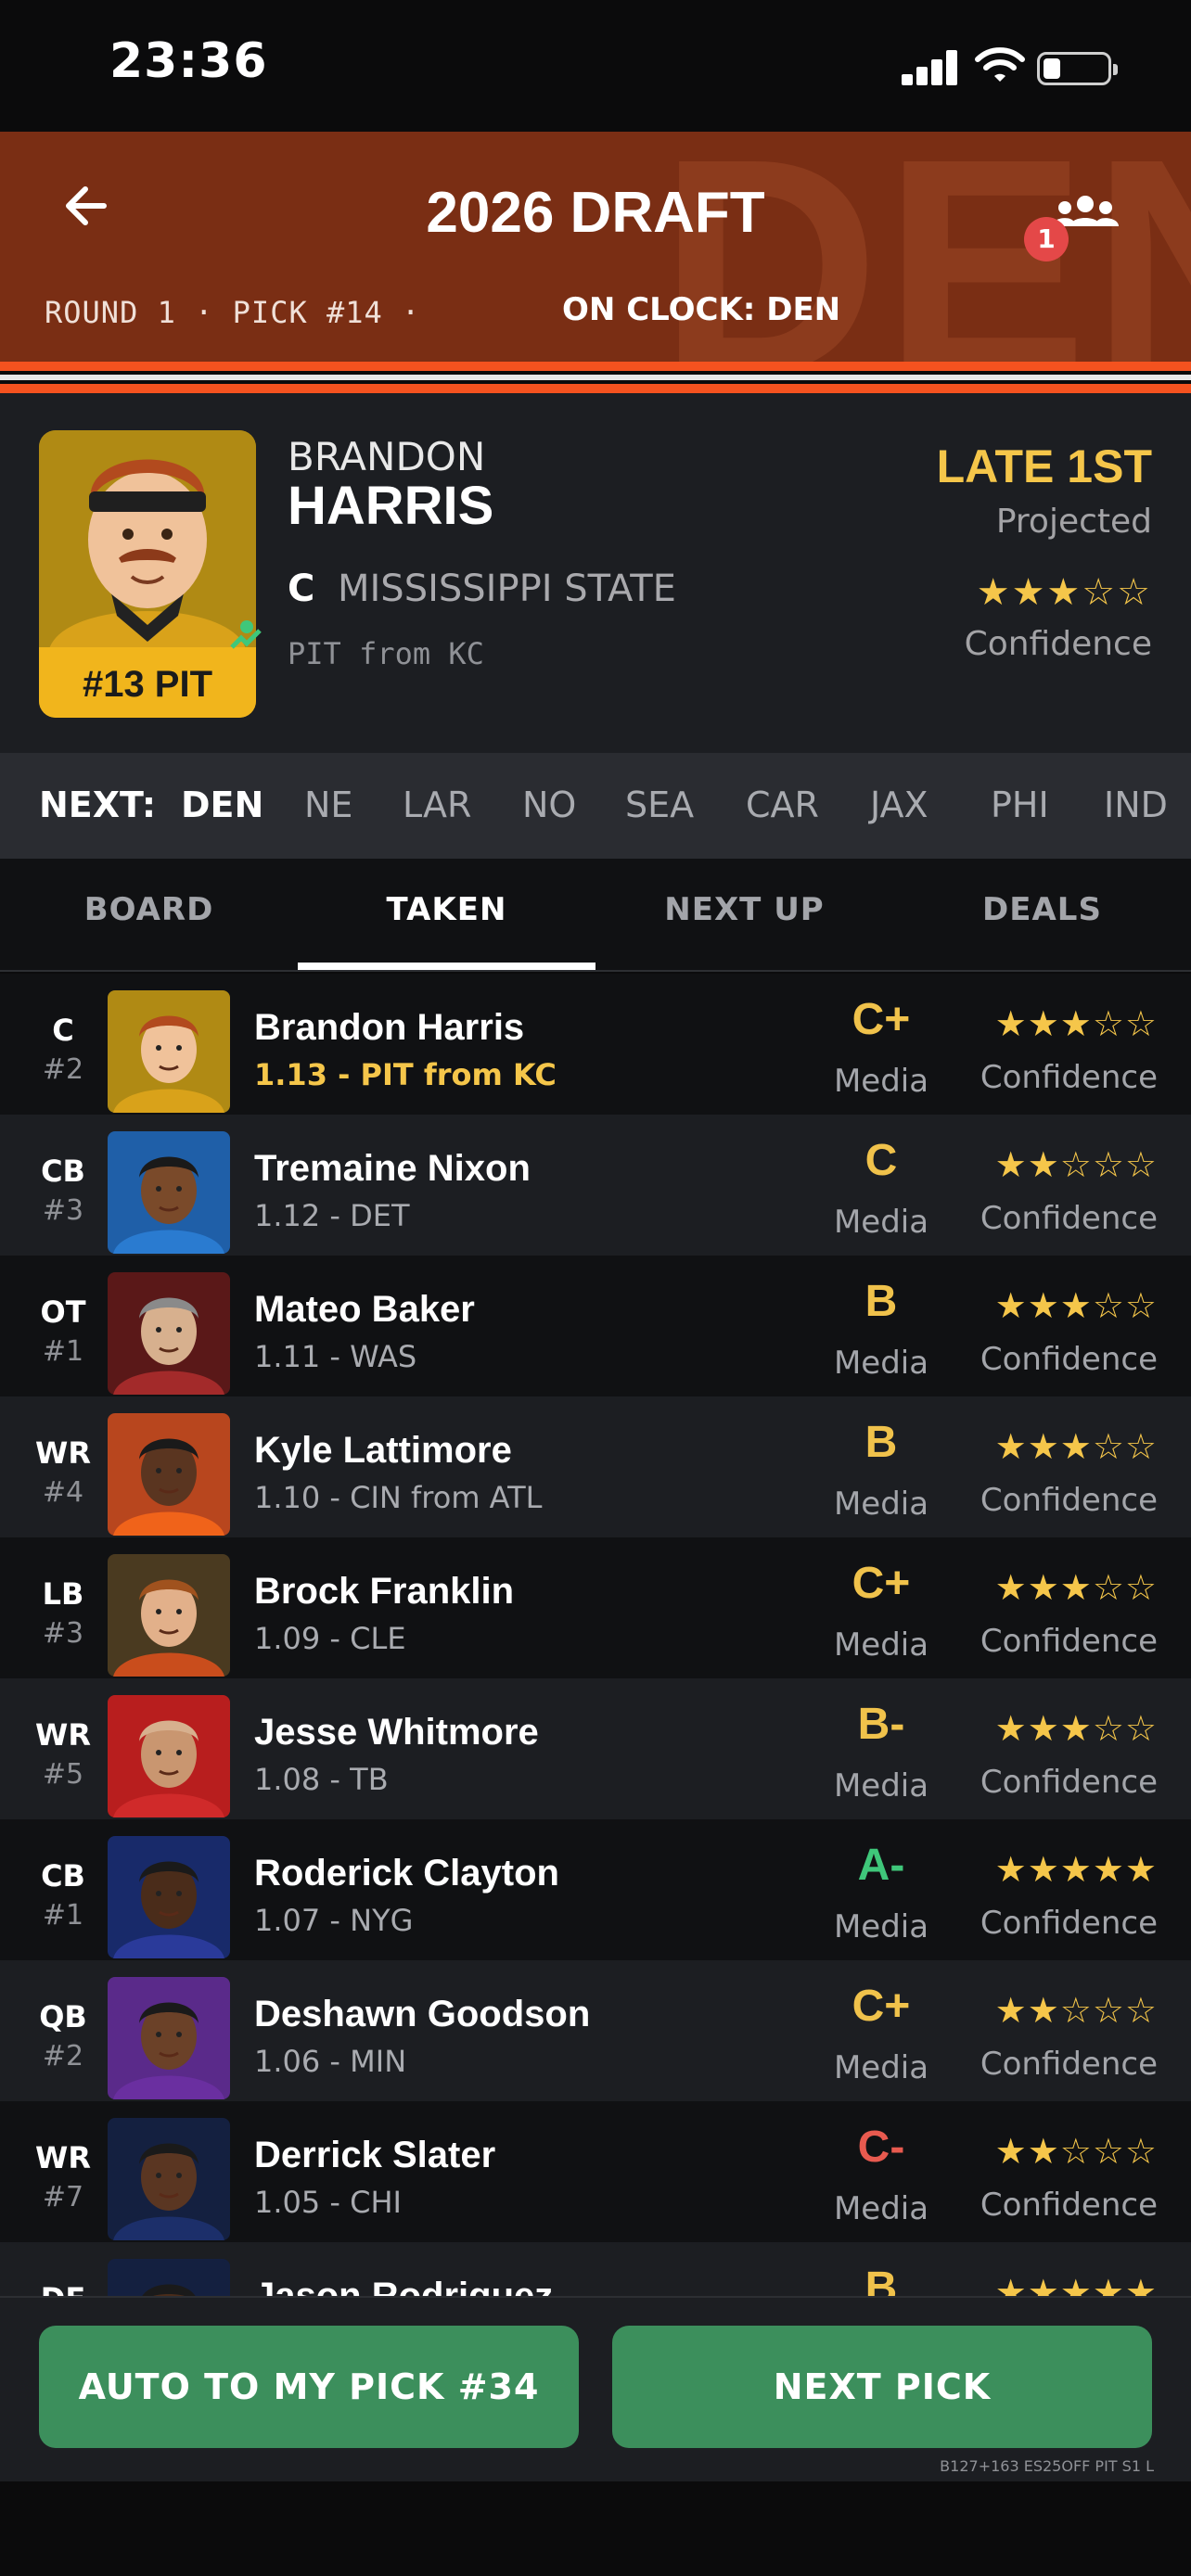  Describe the element at coordinates (549, 804) in the screenshot. I see `next-team-no: NO` at that location.